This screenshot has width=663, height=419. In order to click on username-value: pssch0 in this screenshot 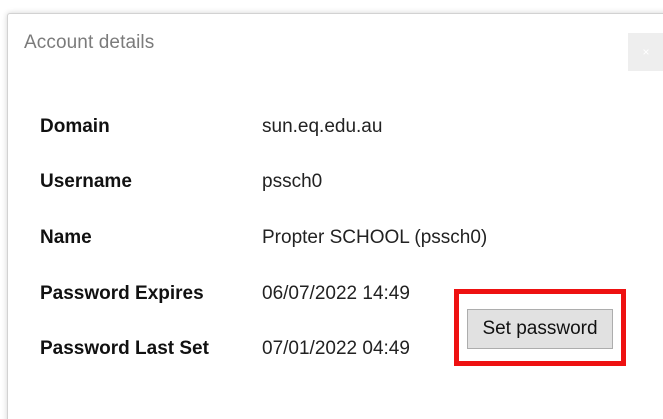, I will do `click(292, 181)`.